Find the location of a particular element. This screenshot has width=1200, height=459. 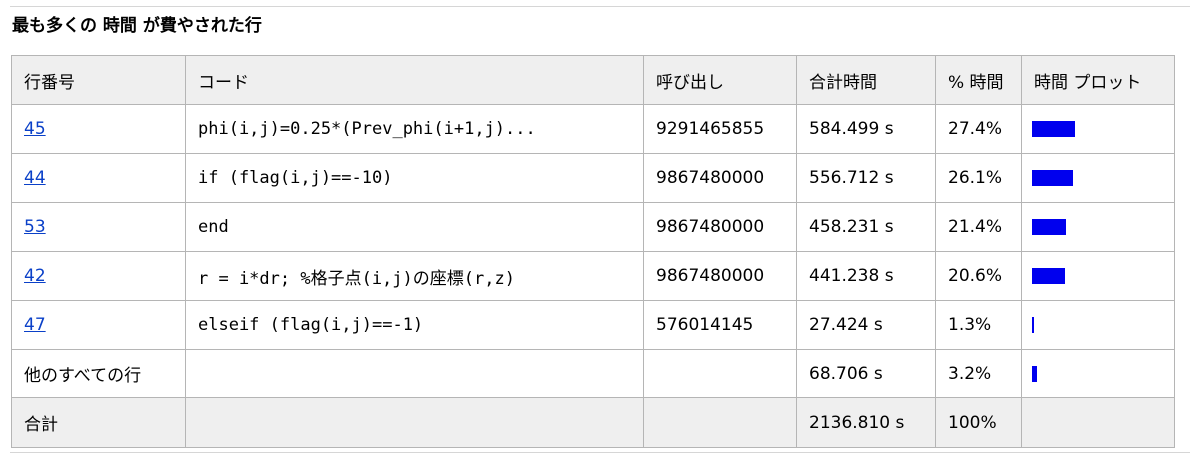

total-time-cell: 27.424 s is located at coordinates (866, 325).